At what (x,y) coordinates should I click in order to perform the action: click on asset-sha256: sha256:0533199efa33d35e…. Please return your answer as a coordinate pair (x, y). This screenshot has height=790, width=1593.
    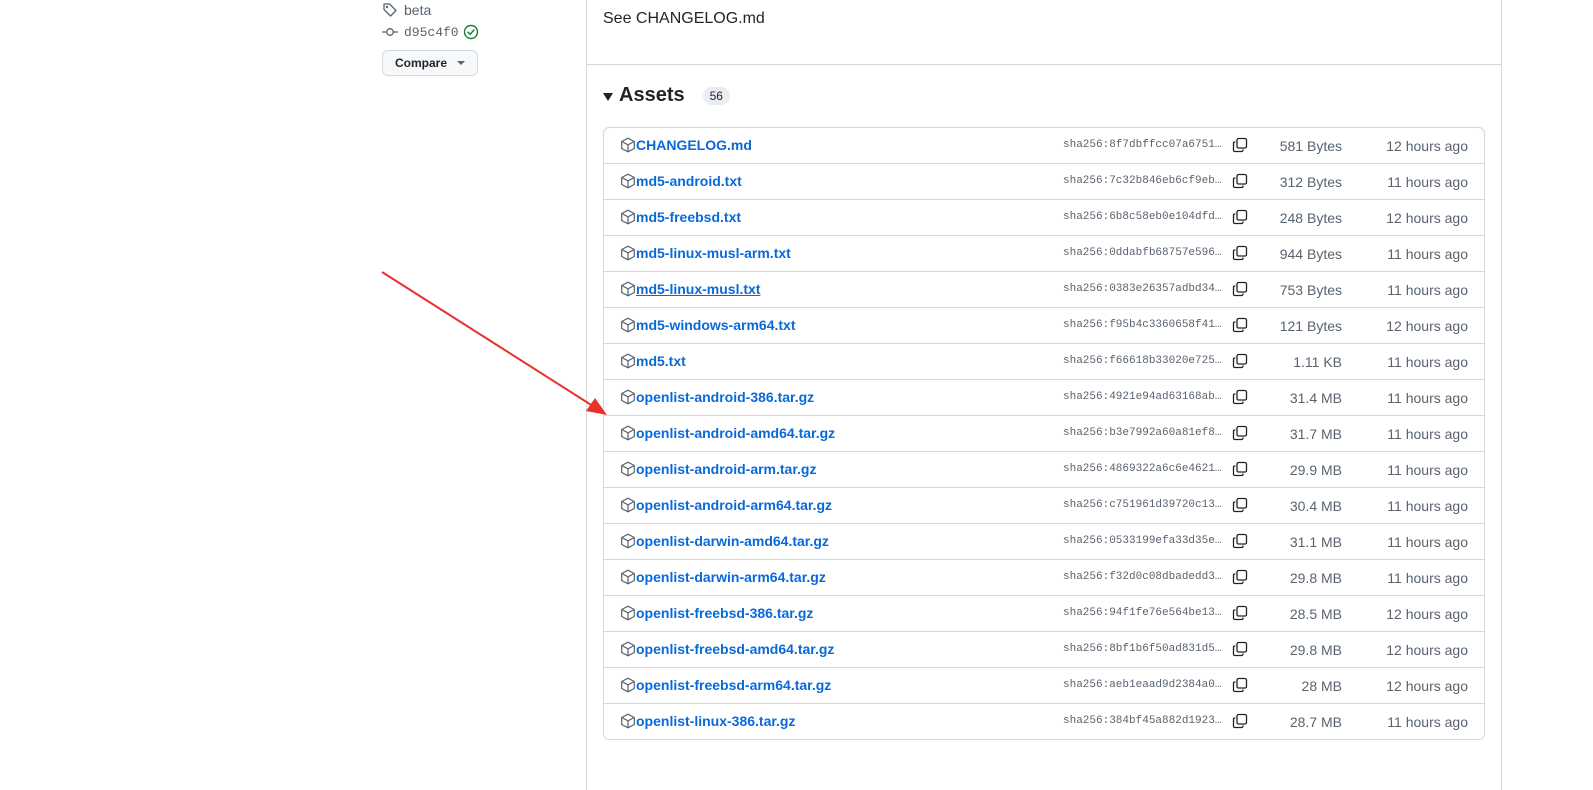
    Looking at the image, I should click on (1142, 541).